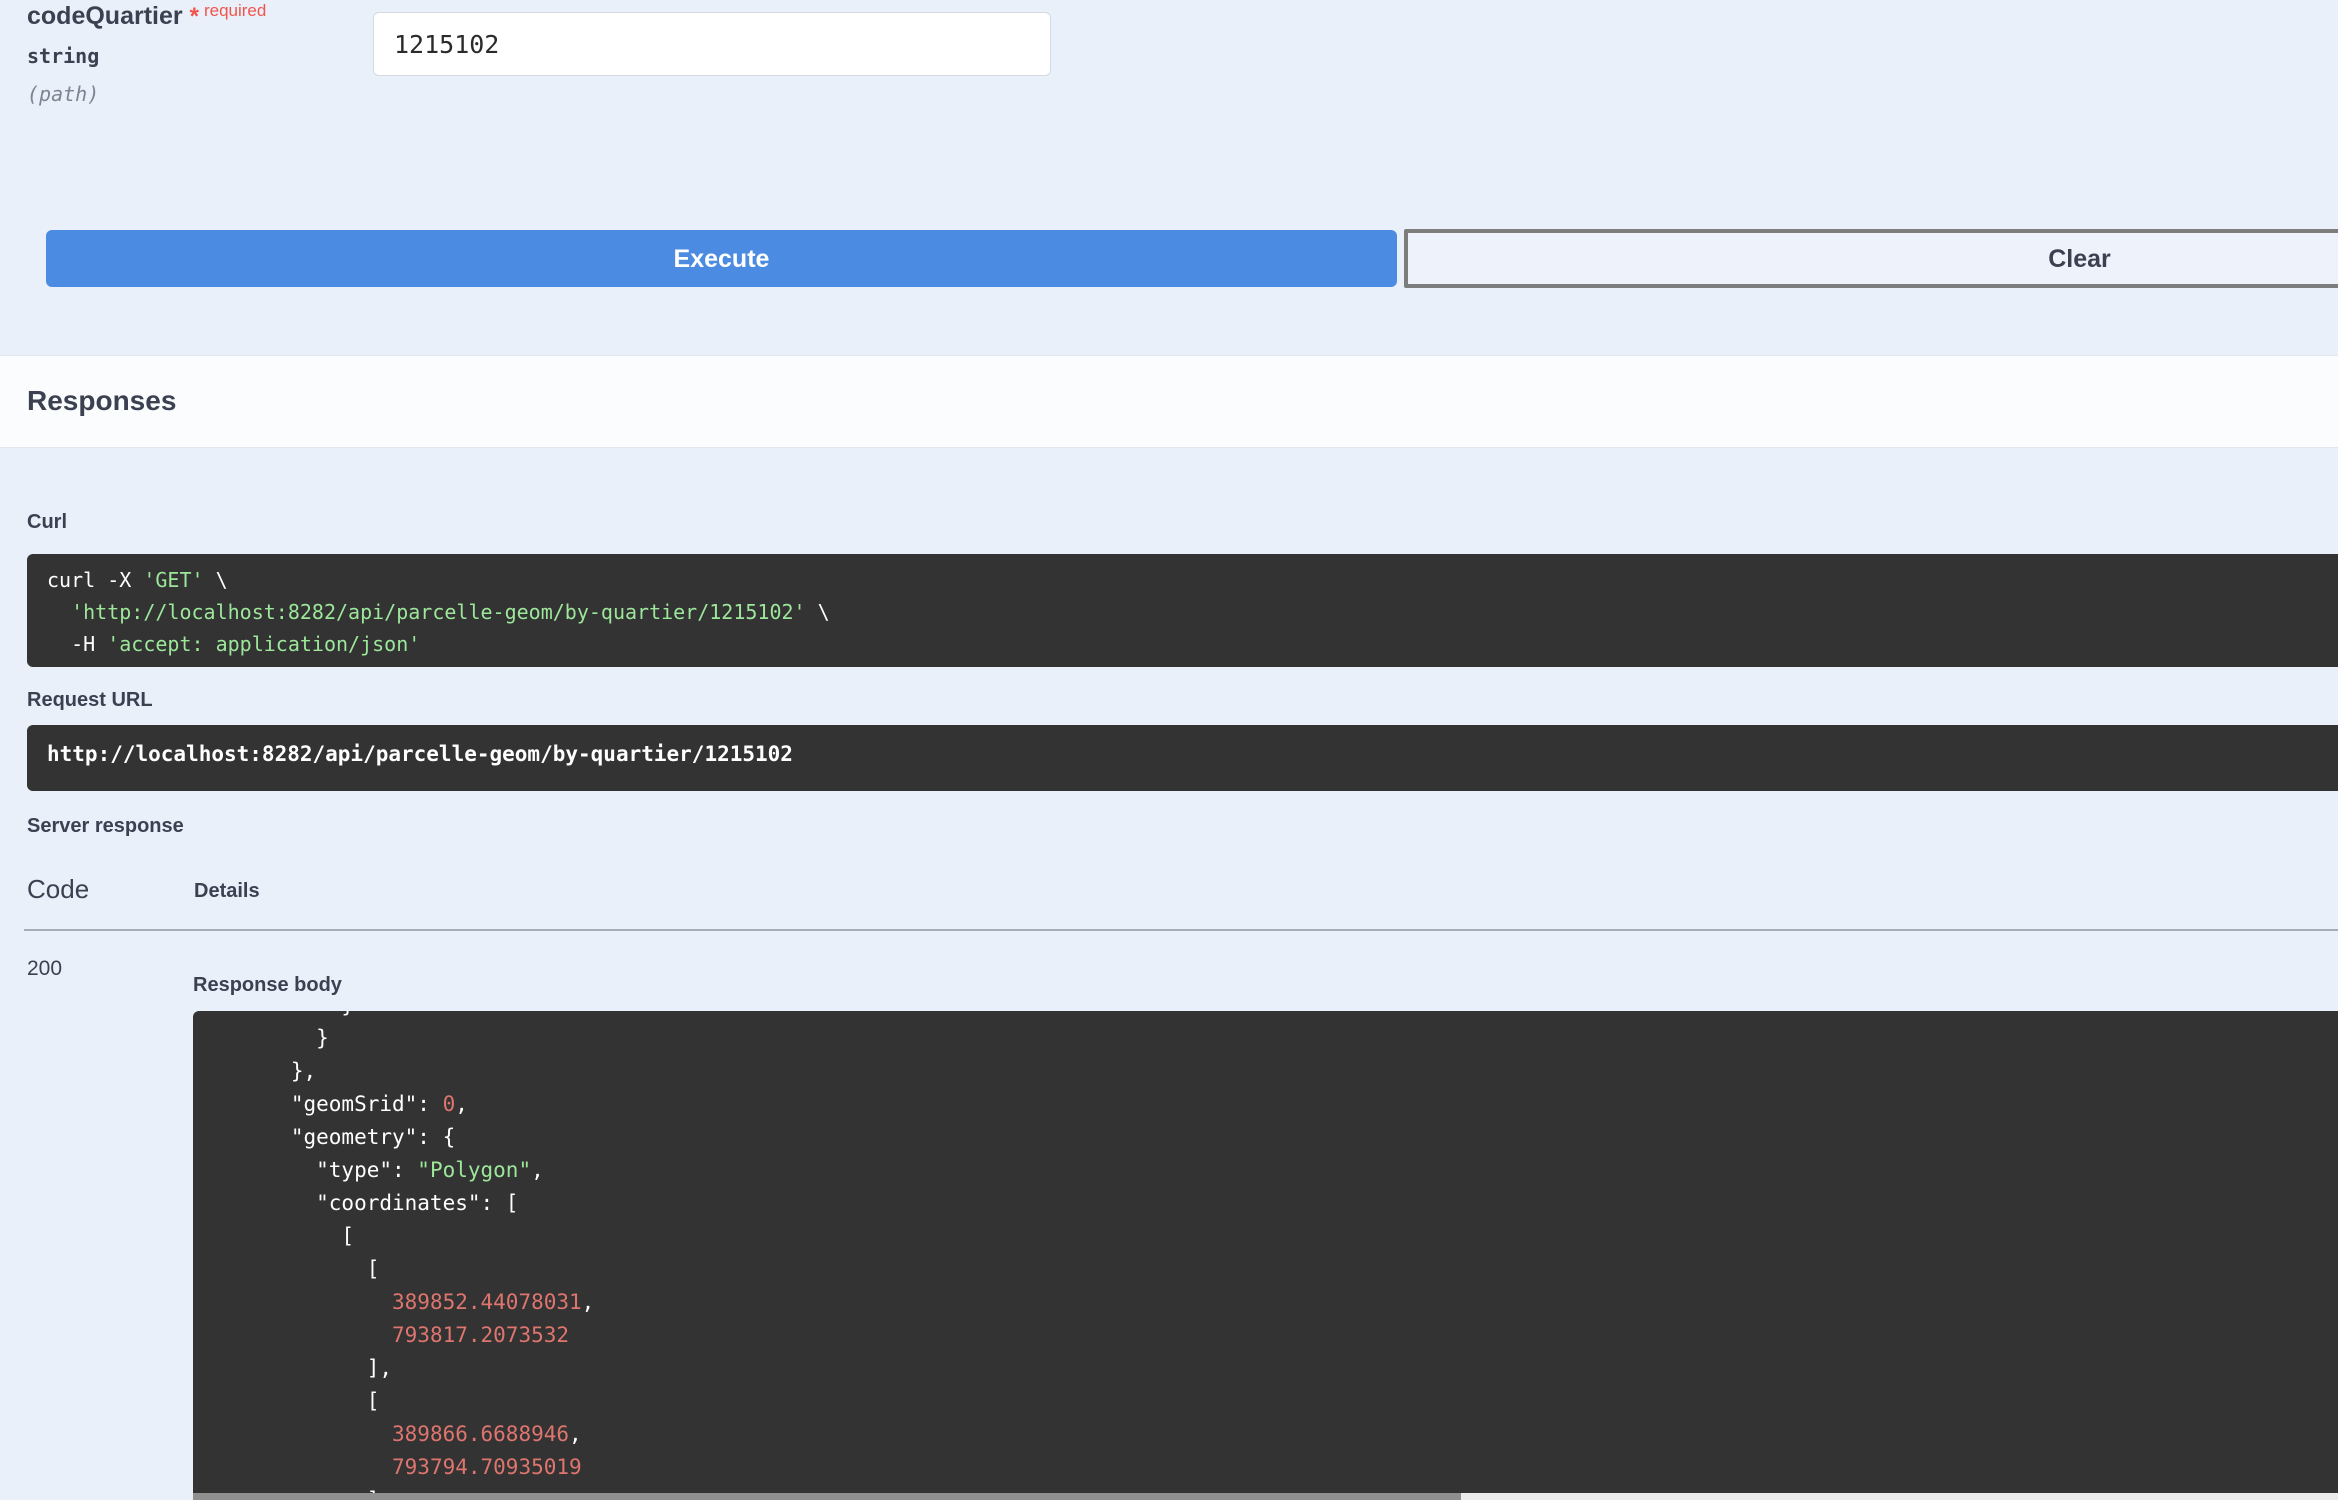 The width and height of the screenshot is (2338, 1500). Describe the element at coordinates (63, 56) in the screenshot. I see `parameter-type: string` at that location.